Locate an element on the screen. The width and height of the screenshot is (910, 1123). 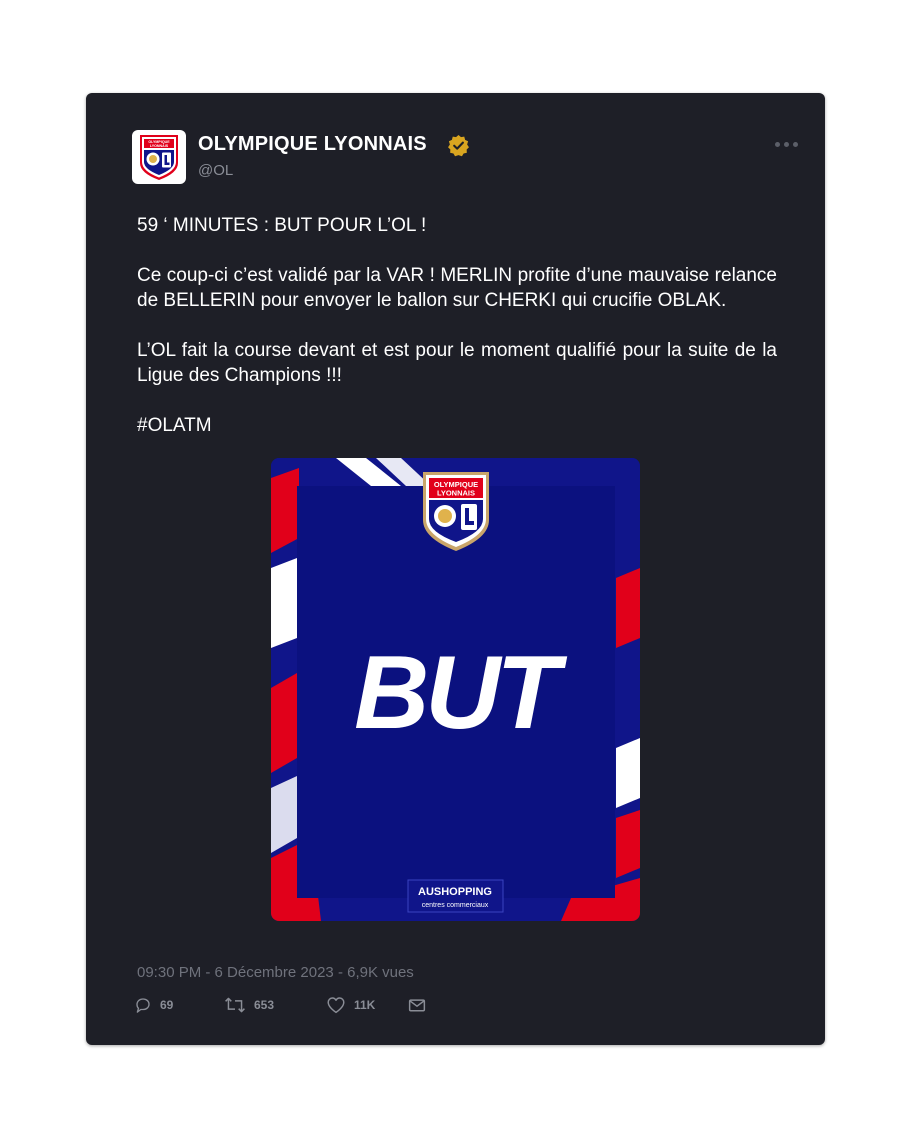
sponsor-name: AUSHOPPING is located at coordinates (455, 892).